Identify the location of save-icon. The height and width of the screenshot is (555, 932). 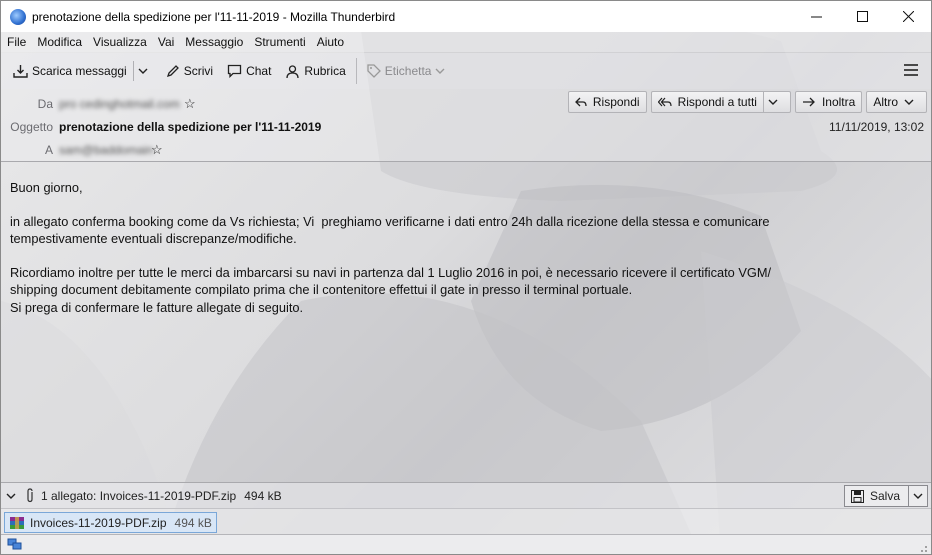
(857, 496).